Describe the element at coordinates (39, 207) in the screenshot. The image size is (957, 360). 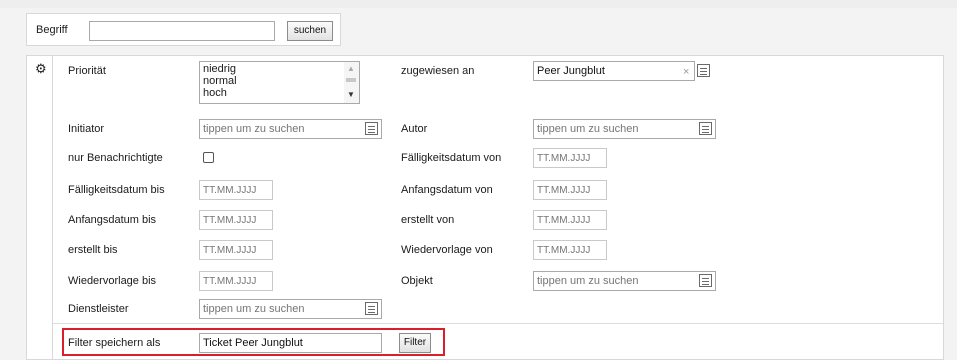
I see `filter-settings-column` at that location.